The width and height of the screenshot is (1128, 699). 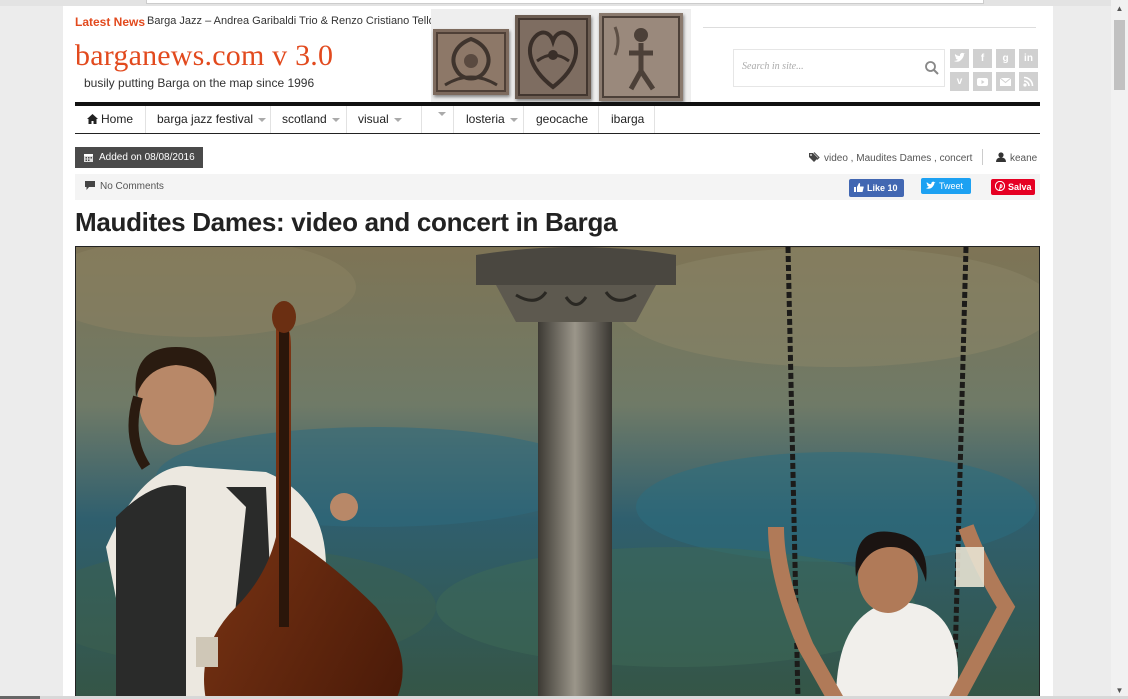 I want to click on pinterest-icon, so click(x=1000, y=186).